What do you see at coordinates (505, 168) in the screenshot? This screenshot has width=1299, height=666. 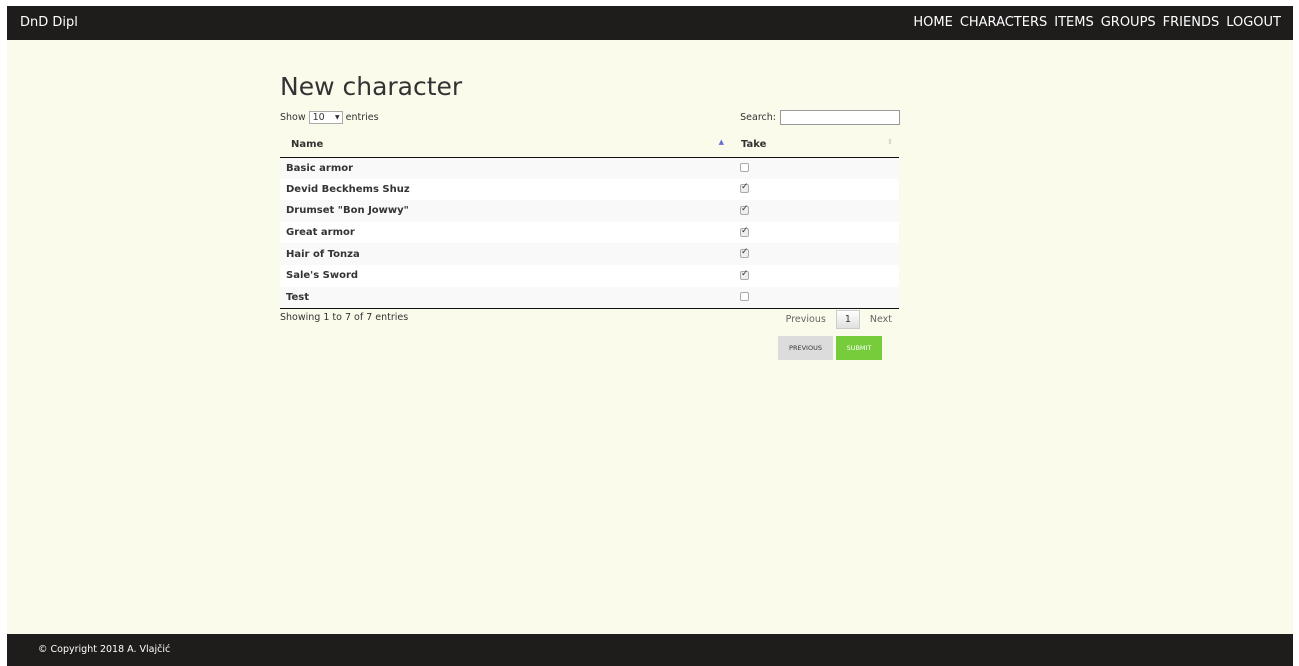 I see `item-name: Basic armor` at bounding box center [505, 168].